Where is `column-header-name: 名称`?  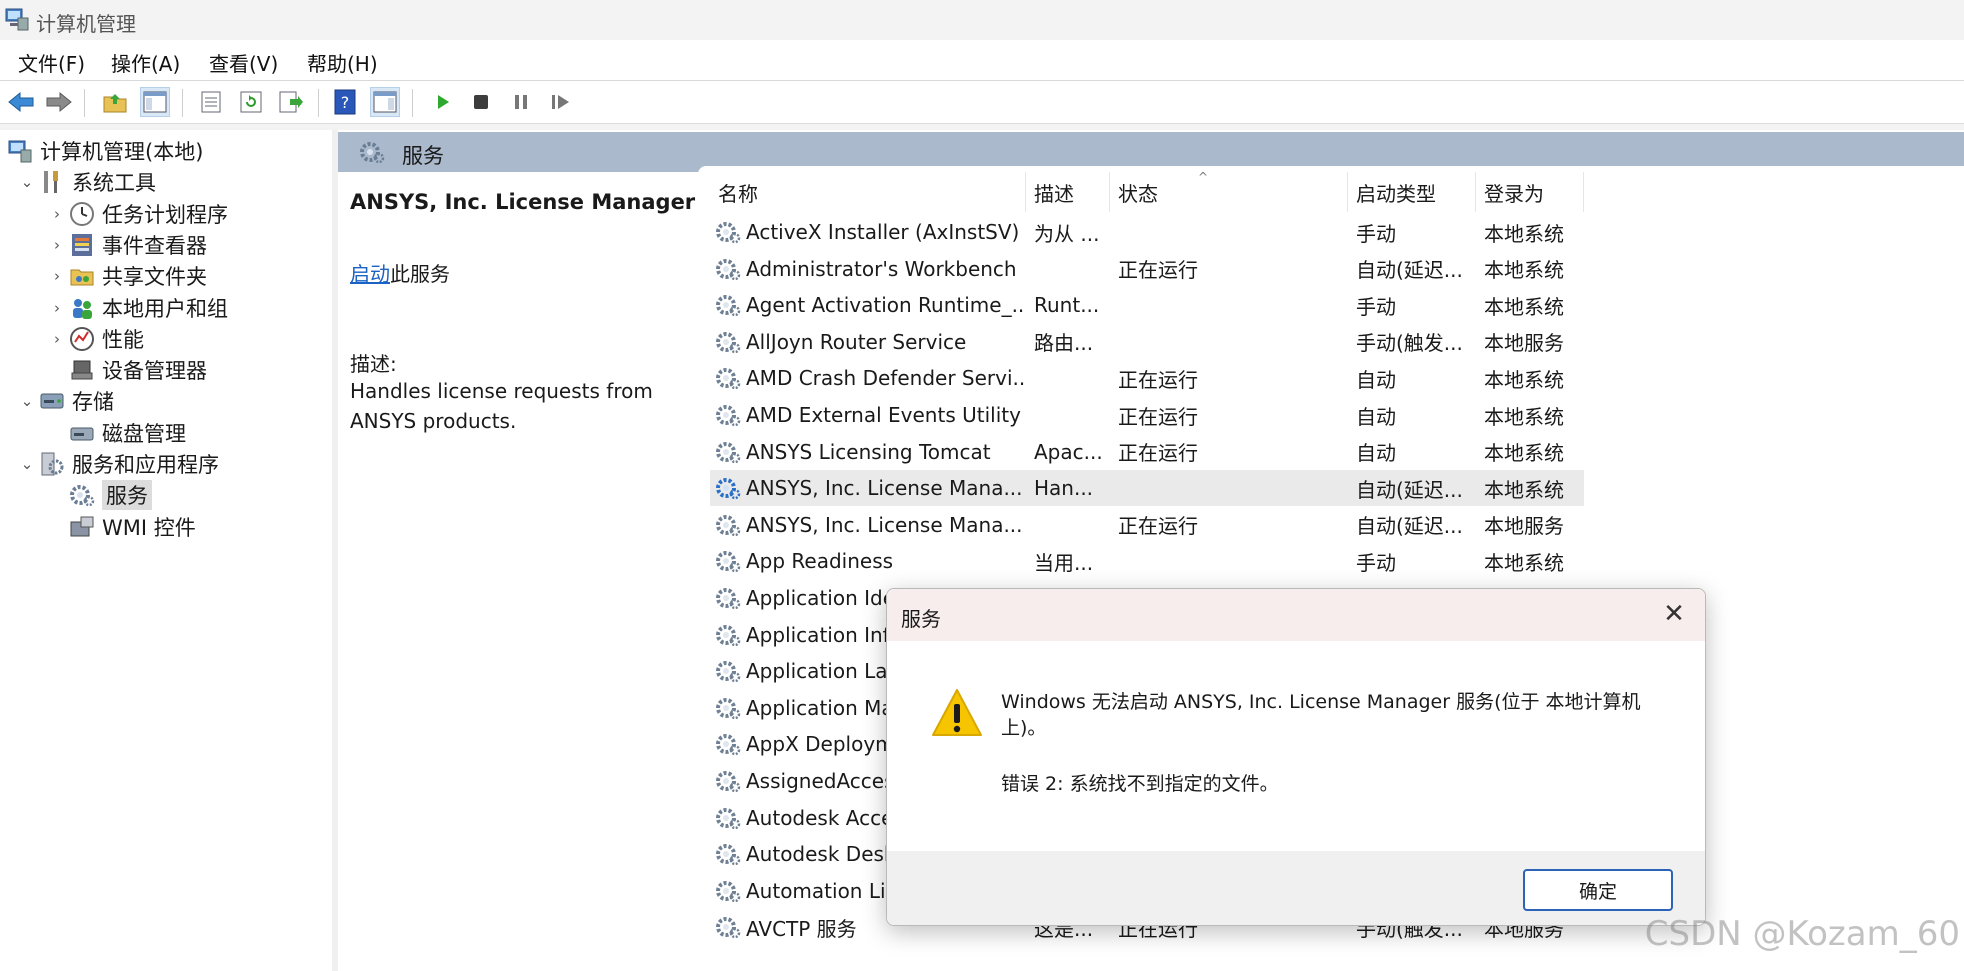
column-header-name: 名称 is located at coordinates (868, 192).